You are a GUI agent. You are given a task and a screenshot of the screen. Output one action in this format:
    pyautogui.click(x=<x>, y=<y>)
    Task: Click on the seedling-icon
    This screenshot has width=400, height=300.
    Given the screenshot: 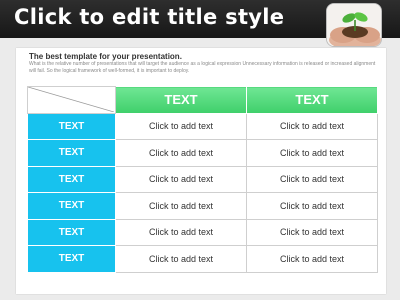 What is the action you would take?
    pyautogui.click(x=354, y=25)
    